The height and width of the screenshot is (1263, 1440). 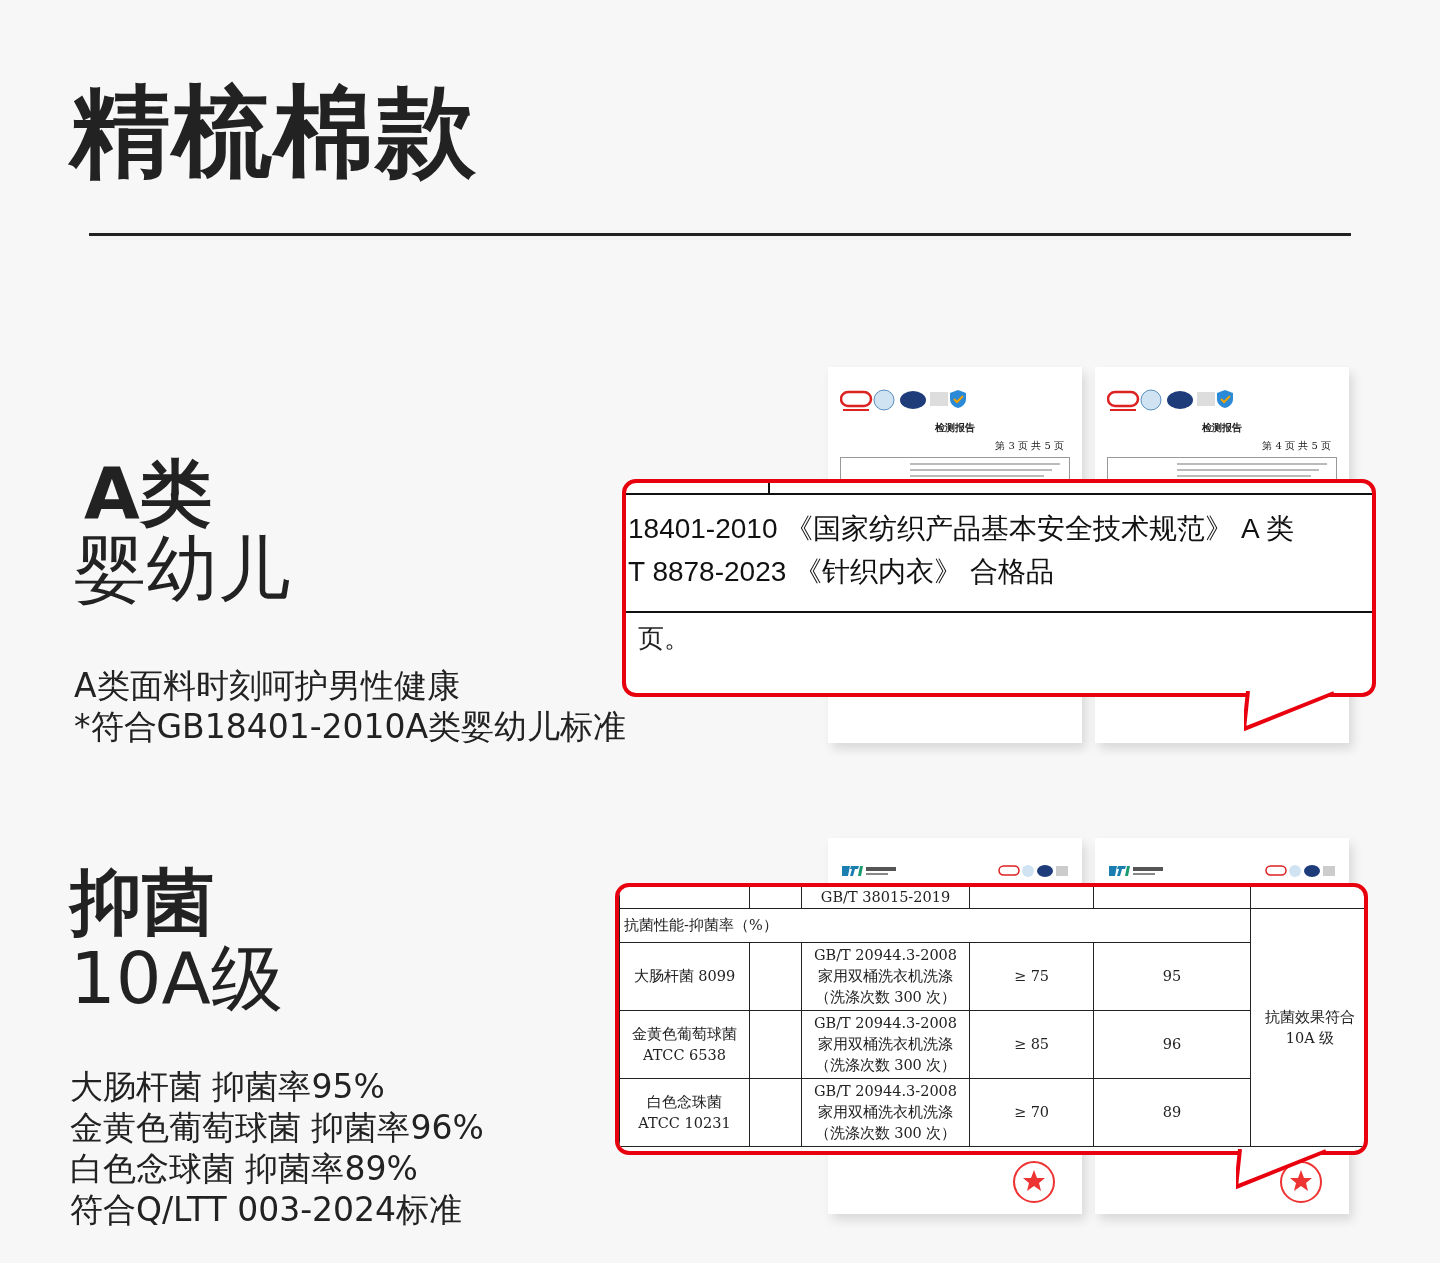 I want to click on feature-text: 白色念球菌 抑菌率89%, so click(x=244, y=1168).